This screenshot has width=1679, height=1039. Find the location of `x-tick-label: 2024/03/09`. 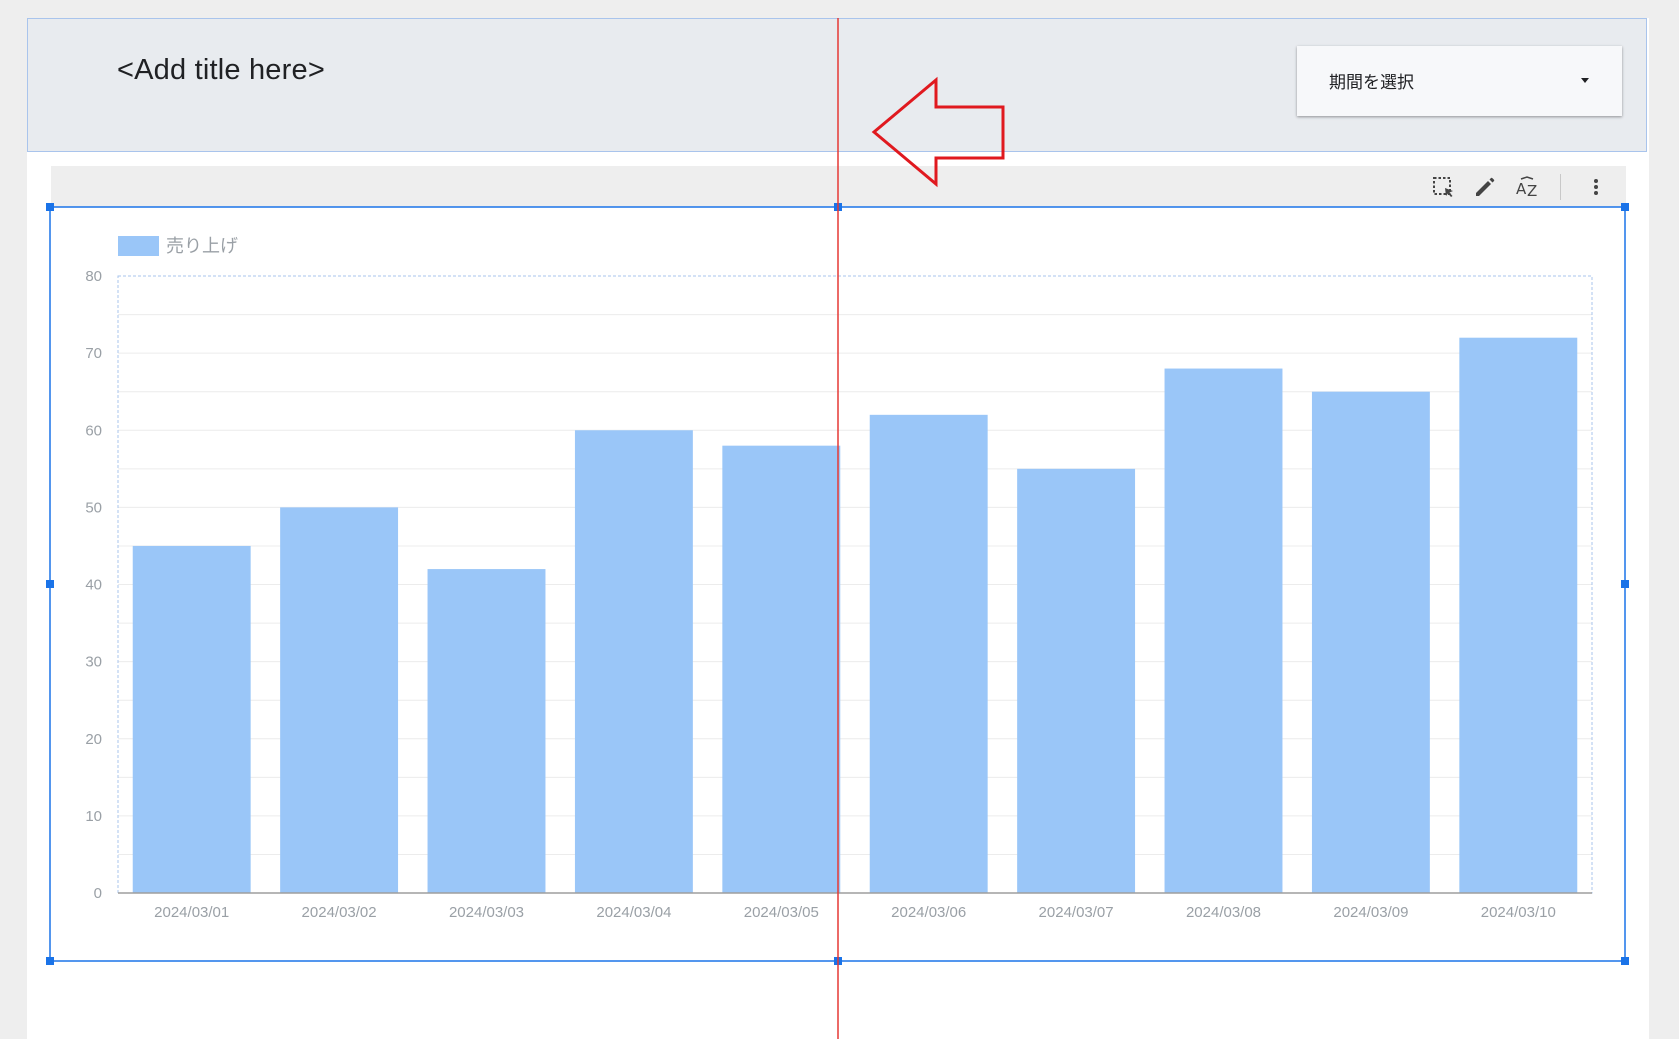

x-tick-label: 2024/03/09 is located at coordinates (1370, 912).